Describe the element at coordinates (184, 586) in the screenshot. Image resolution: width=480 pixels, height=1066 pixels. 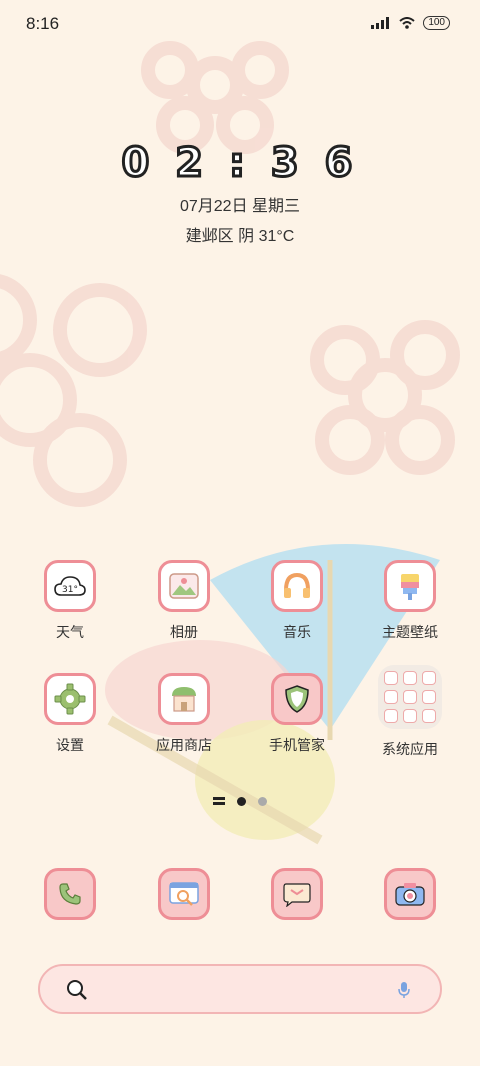
I see `gallery-icon` at that location.